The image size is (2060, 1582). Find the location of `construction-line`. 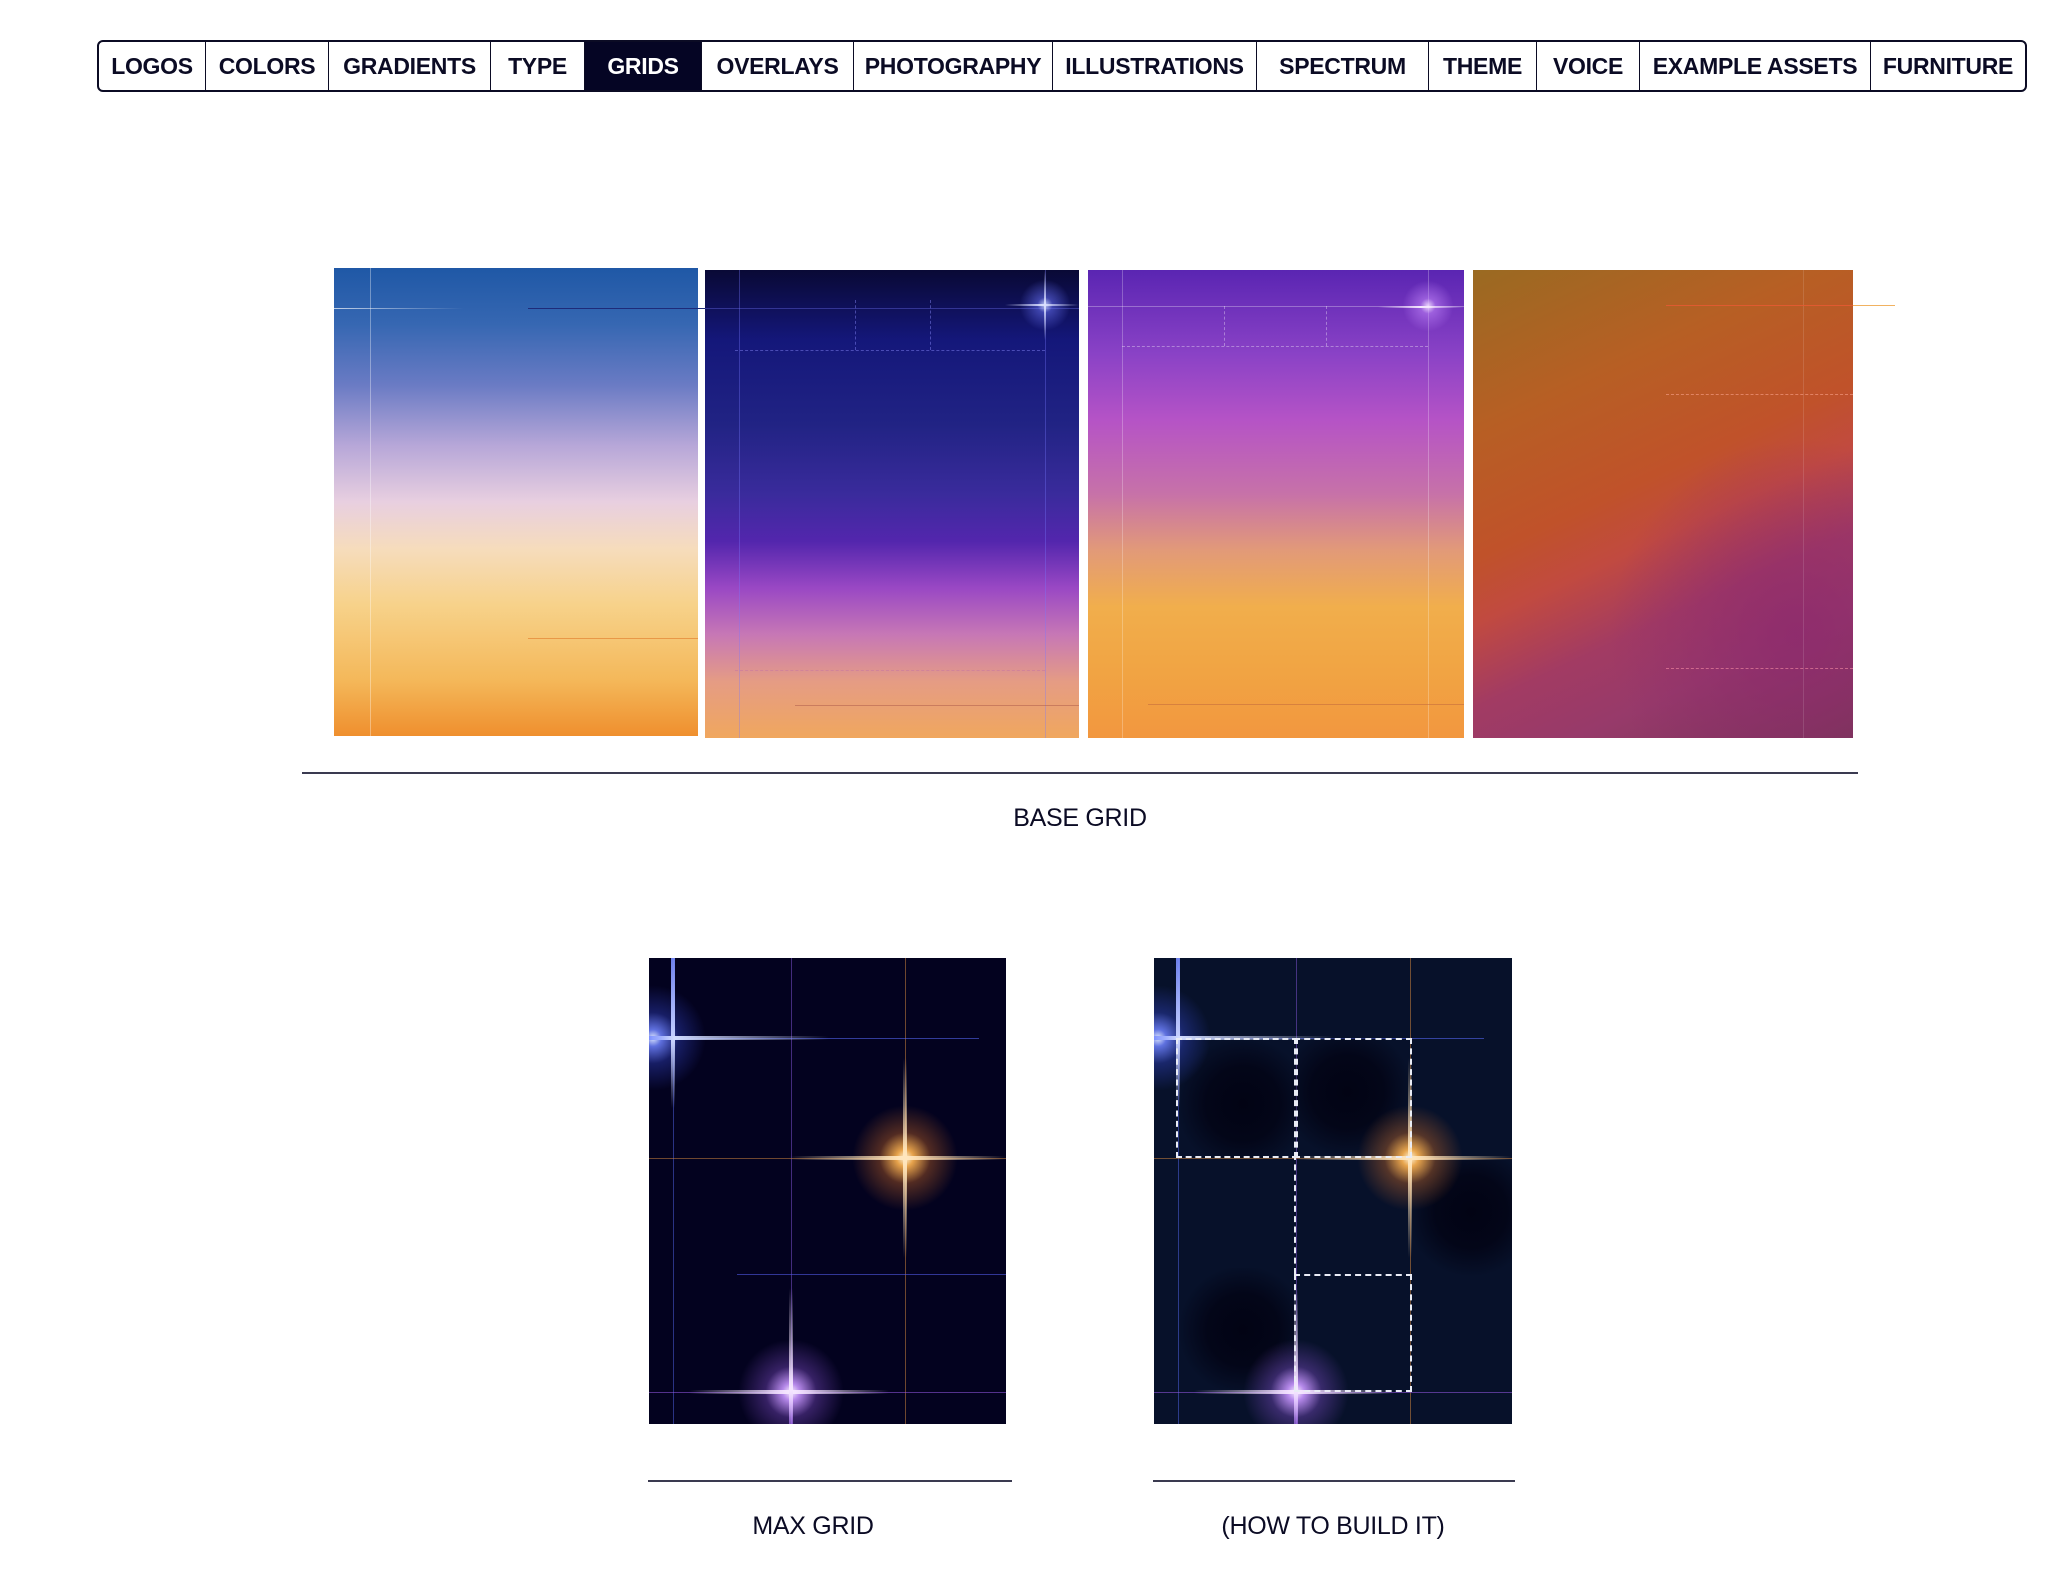

construction-line is located at coordinates (1296, 1214).